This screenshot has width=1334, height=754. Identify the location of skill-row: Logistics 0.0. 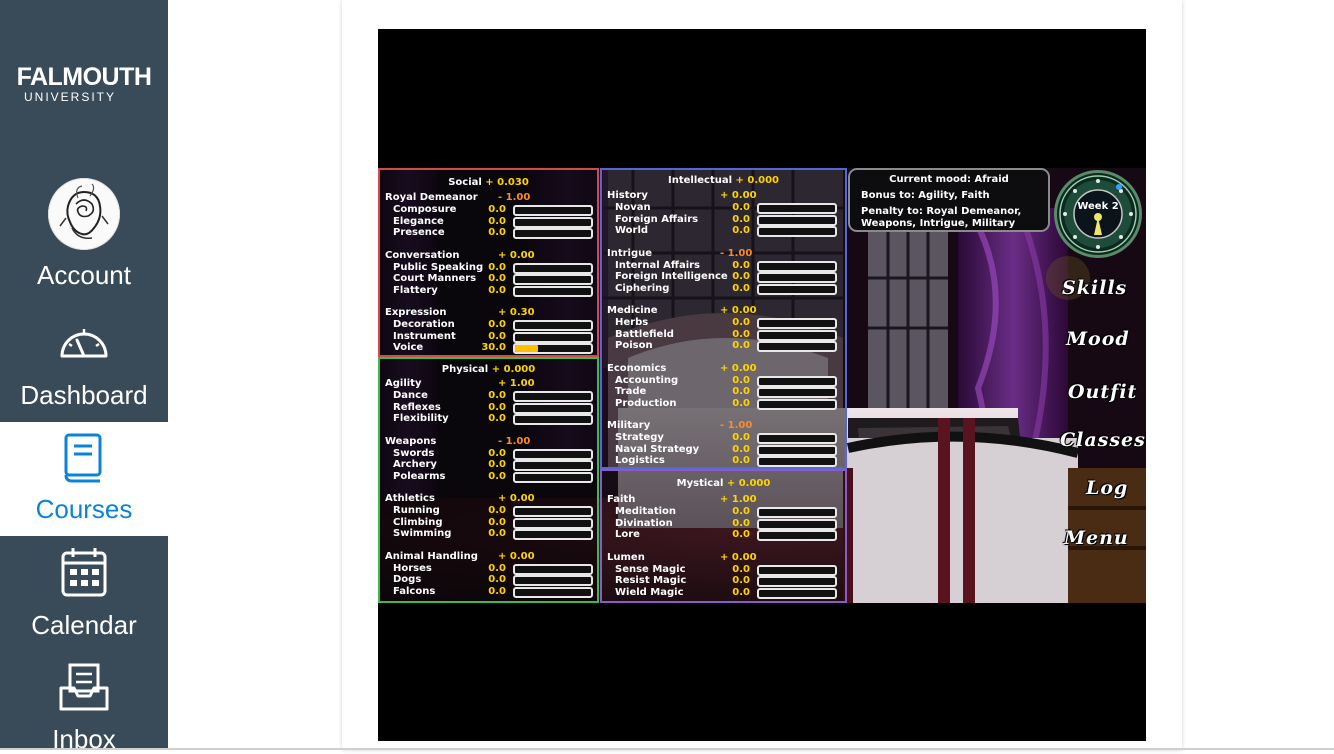
(723, 461).